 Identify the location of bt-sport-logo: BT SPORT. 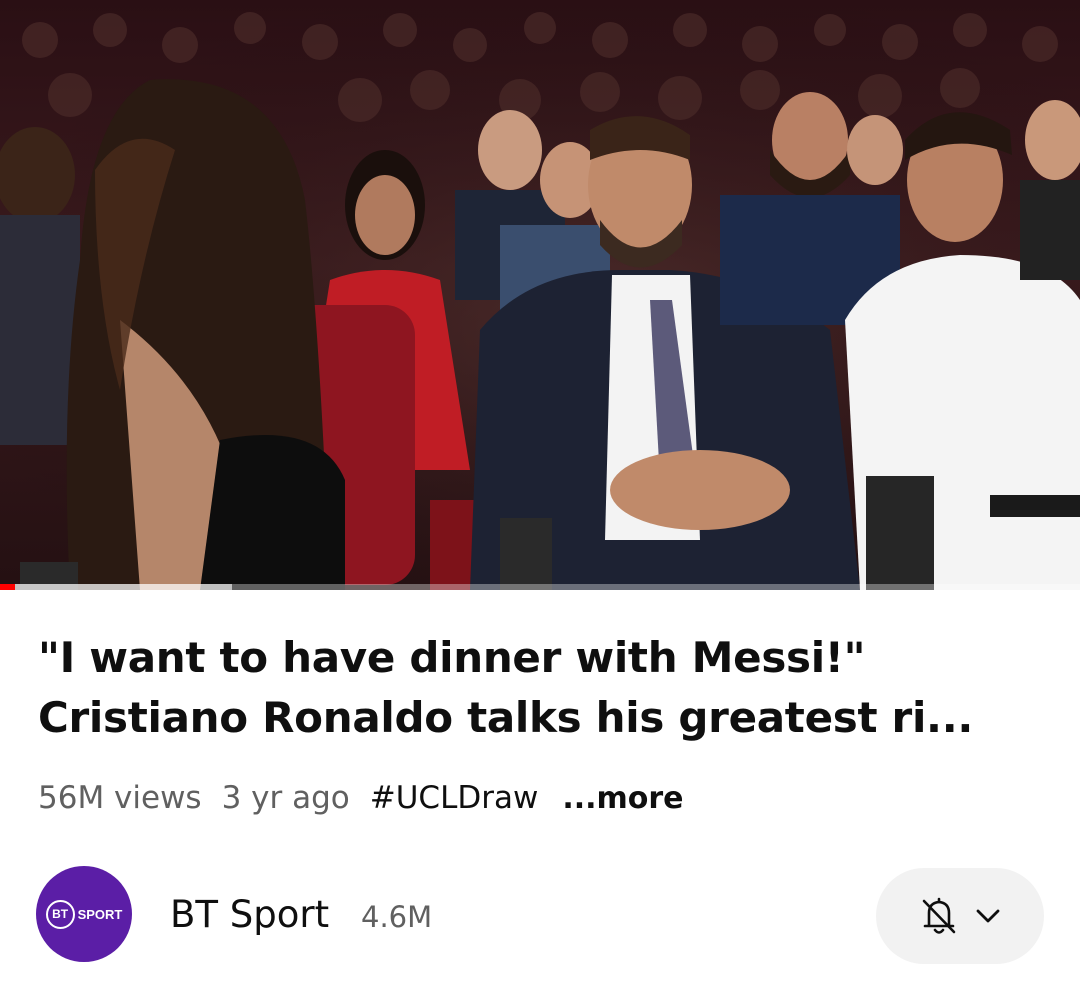
(84, 914).